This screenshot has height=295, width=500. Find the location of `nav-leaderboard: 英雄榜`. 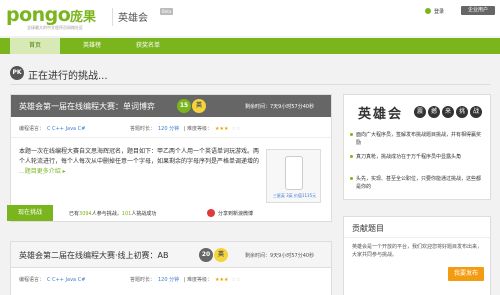

nav-leaderboard: 英雄榜 is located at coordinates (92, 46).